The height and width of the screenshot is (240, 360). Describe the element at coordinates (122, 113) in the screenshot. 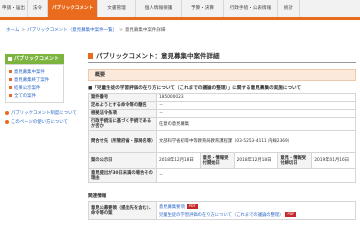

I see `row-label: 根拠法令条項` at that location.